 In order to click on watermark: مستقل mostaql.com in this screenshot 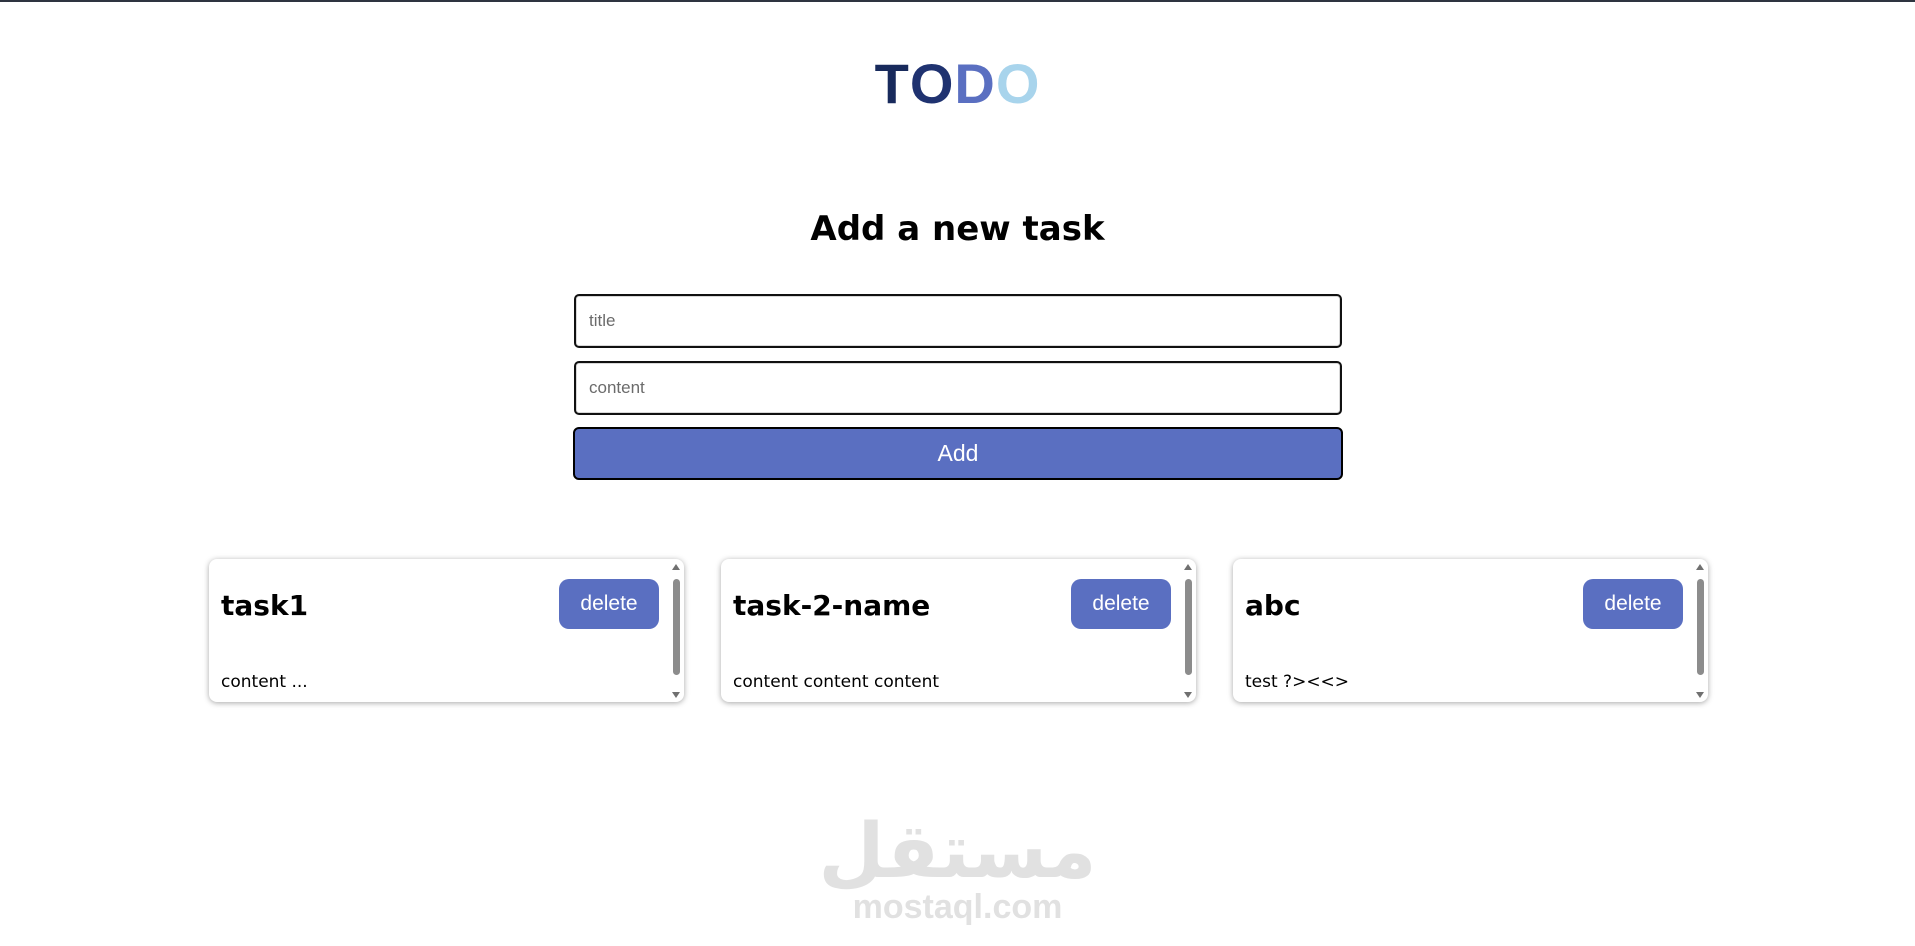, I will do `click(957, 866)`.